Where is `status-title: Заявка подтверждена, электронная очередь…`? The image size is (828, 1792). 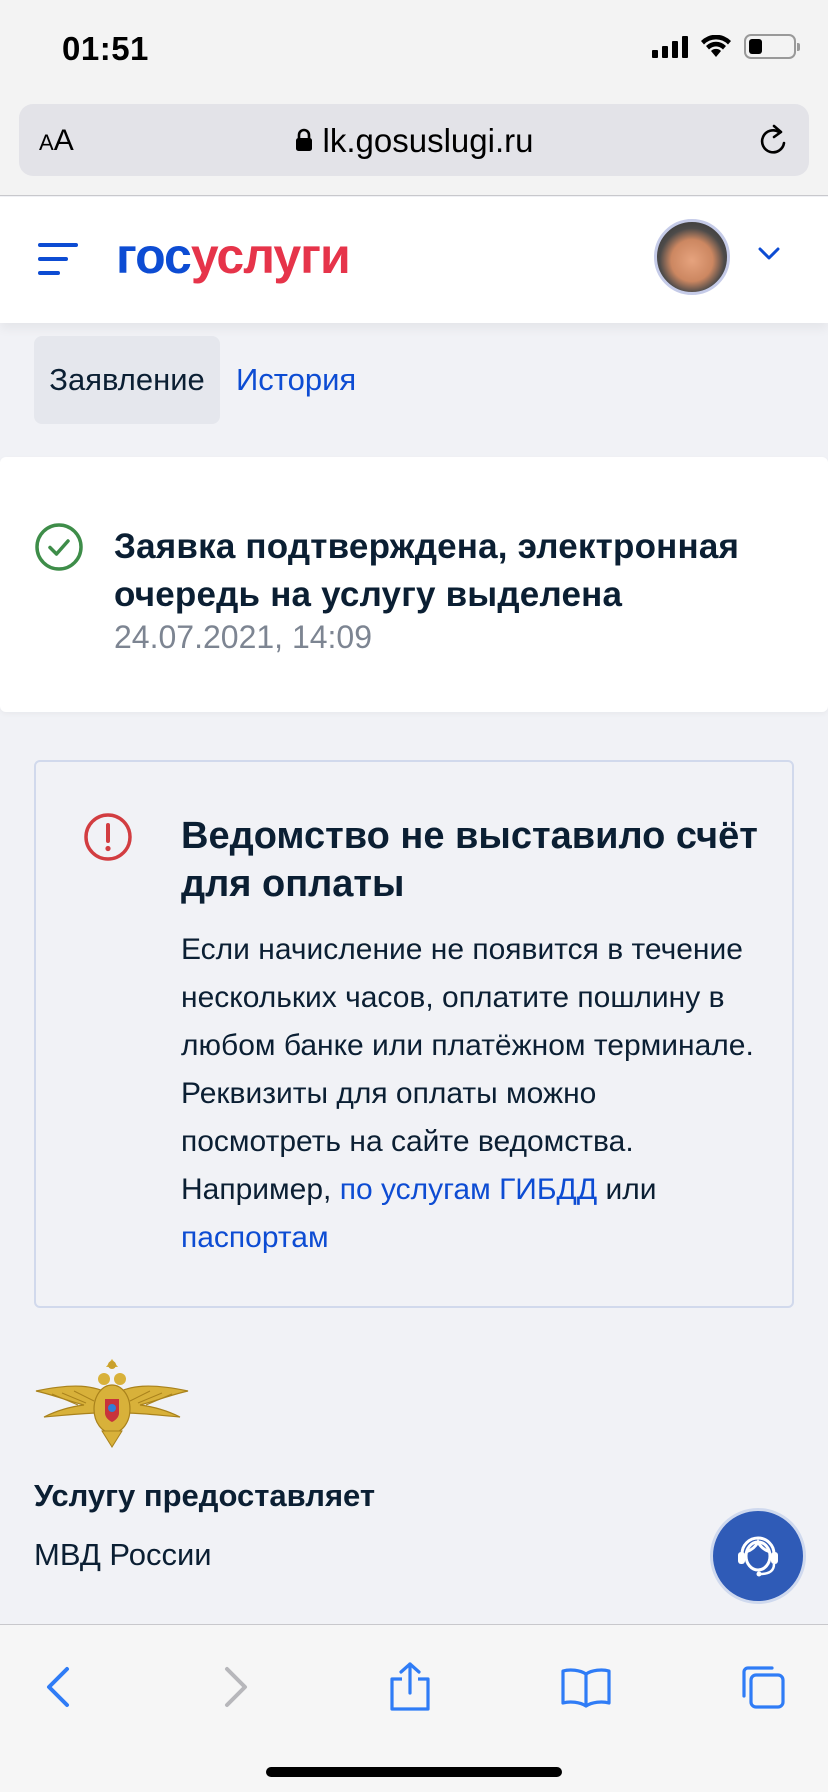 status-title: Заявка подтверждена, электронная очередь… is located at coordinates (427, 570).